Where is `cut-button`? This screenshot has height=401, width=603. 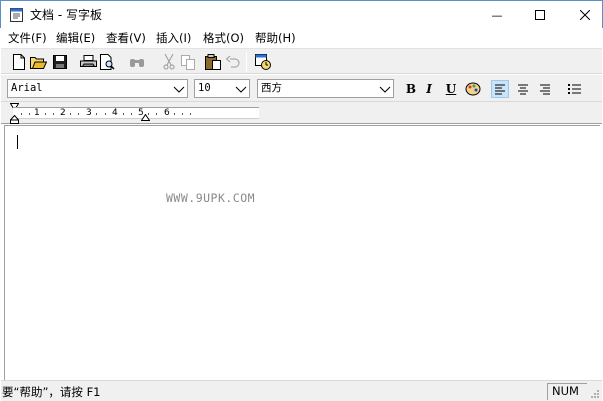 cut-button is located at coordinates (169, 62).